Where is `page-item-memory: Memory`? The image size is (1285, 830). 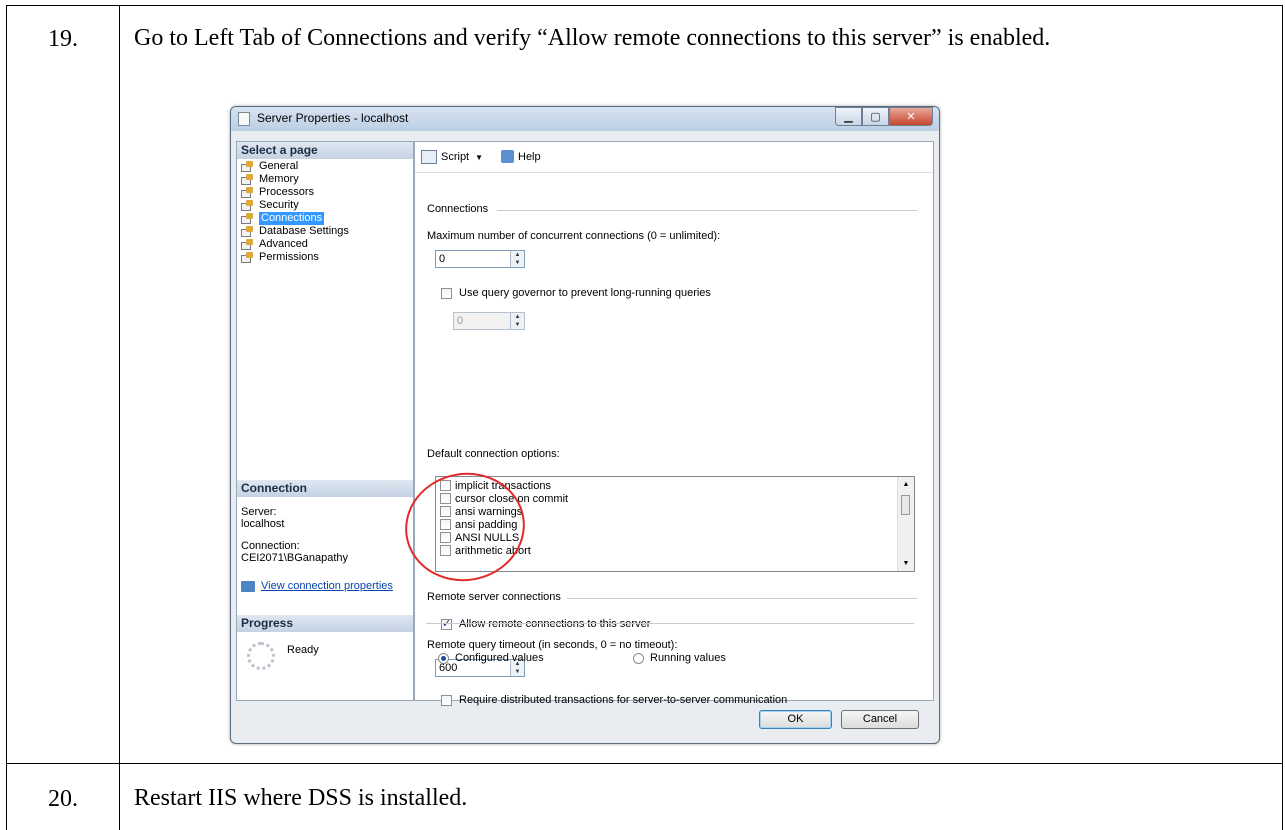 page-item-memory: Memory is located at coordinates (270, 179).